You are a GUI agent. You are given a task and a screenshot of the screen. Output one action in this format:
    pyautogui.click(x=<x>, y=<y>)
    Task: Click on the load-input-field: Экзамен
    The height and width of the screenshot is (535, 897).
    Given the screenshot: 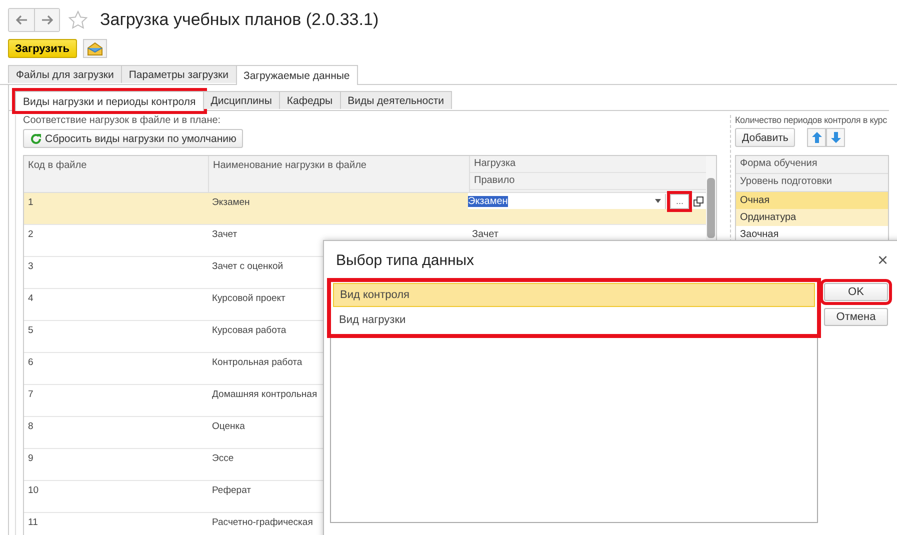 What is the action you would take?
    pyautogui.click(x=567, y=201)
    